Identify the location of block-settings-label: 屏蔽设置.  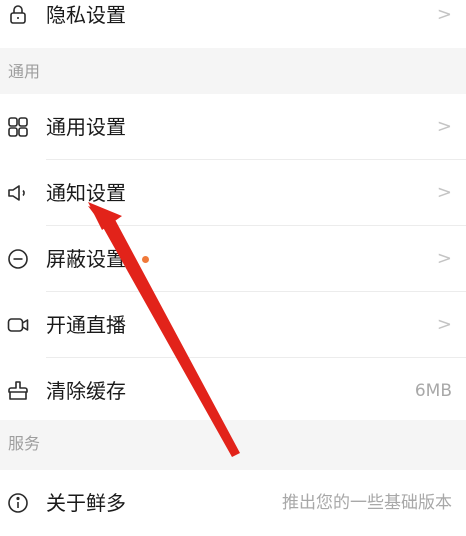
(86, 259).